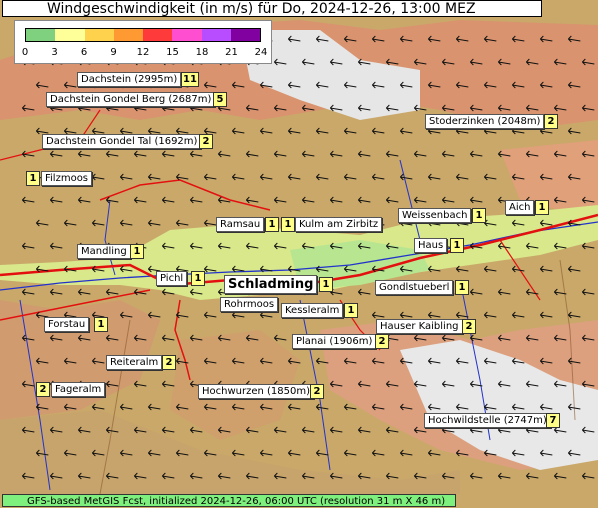 The height and width of the screenshot is (508, 598). Describe the element at coordinates (129, 79) in the screenshot. I see `location-label: Dachstein (2995m)` at that location.